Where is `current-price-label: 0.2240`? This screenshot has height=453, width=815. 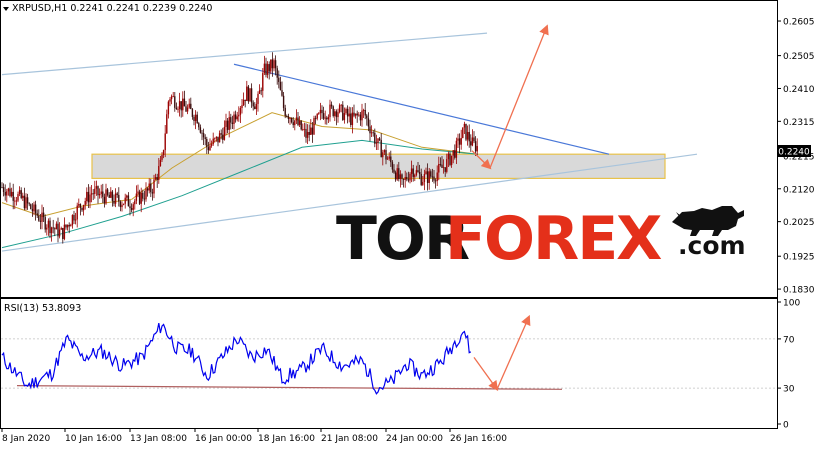 current-price-label: 0.2240 is located at coordinates (794, 153).